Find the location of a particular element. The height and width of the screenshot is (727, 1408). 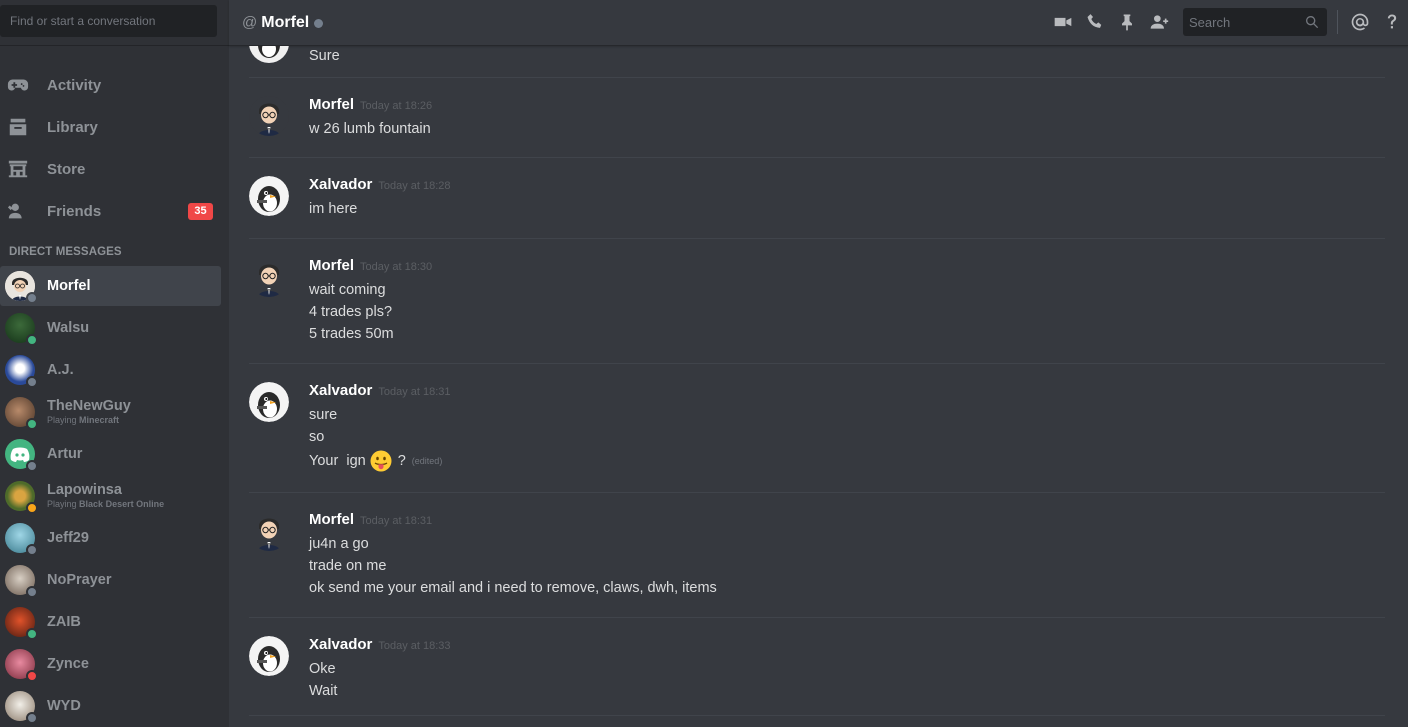

video-call-icon is located at coordinates (1063, 22).